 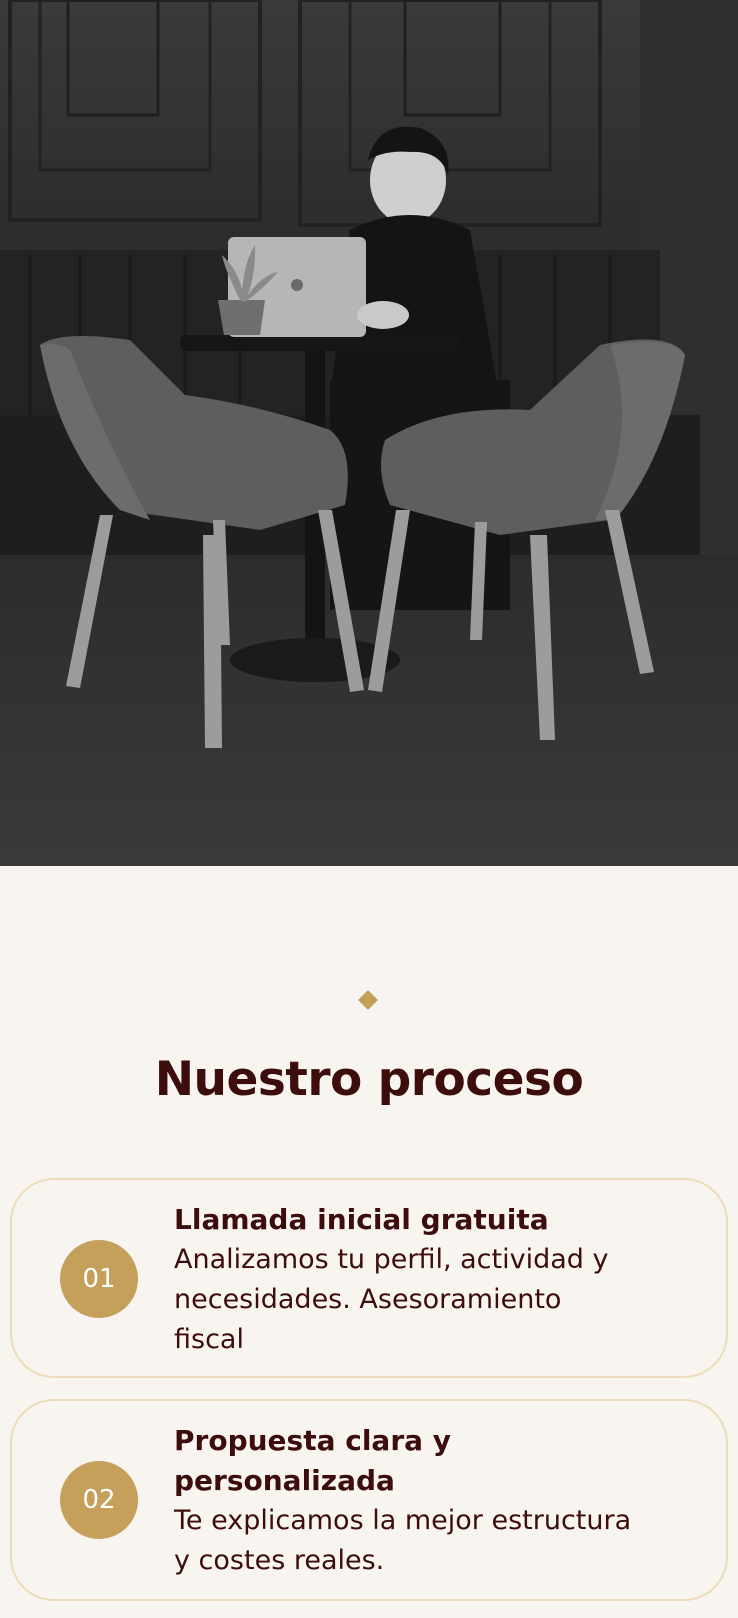 What do you see at coordinates (368, 1299) in the screenshot?
I see `step-description-line: necesidades. Asesoramiento` at bounding box center [368, 1299].